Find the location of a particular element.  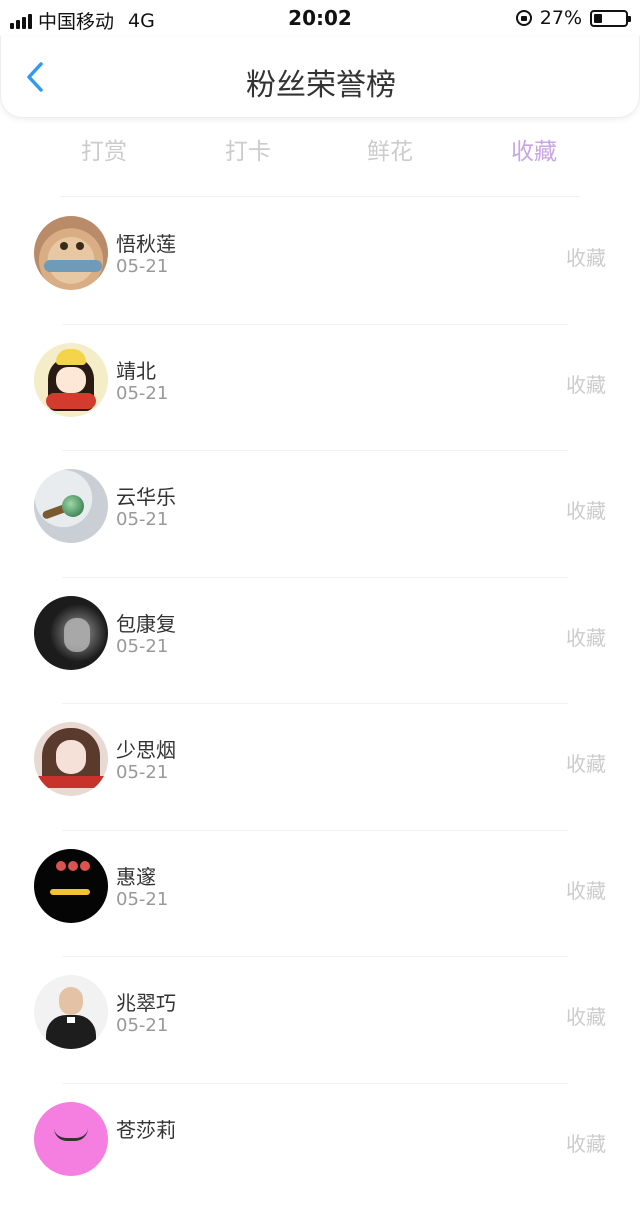

status-bar: 中国移动 4G 20:02 27% is located at coordinates (320, 18).